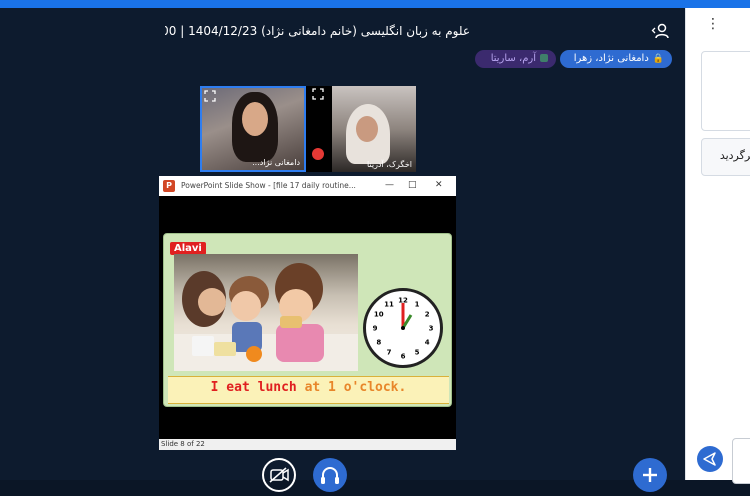 The height and width of the screenshot is (496, 750). I want to click on video-tile-participant: اخگرک، آدرینا, so click(374, 129).